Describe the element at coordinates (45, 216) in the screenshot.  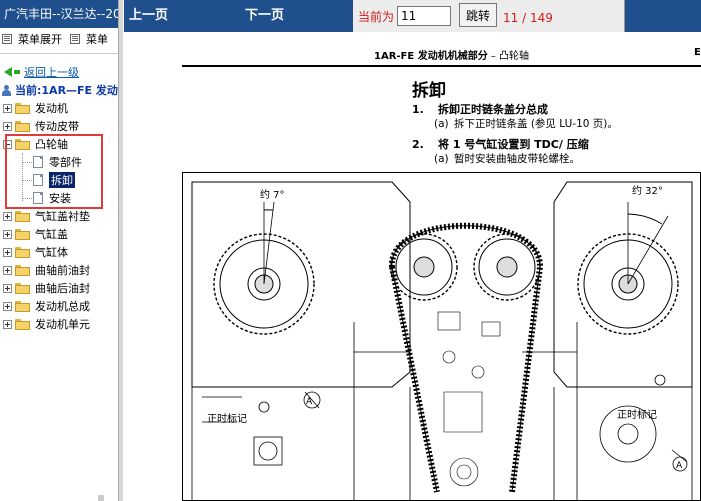
I see `tree-folder-head-gasket: 气缸盖衬垫` at that location.